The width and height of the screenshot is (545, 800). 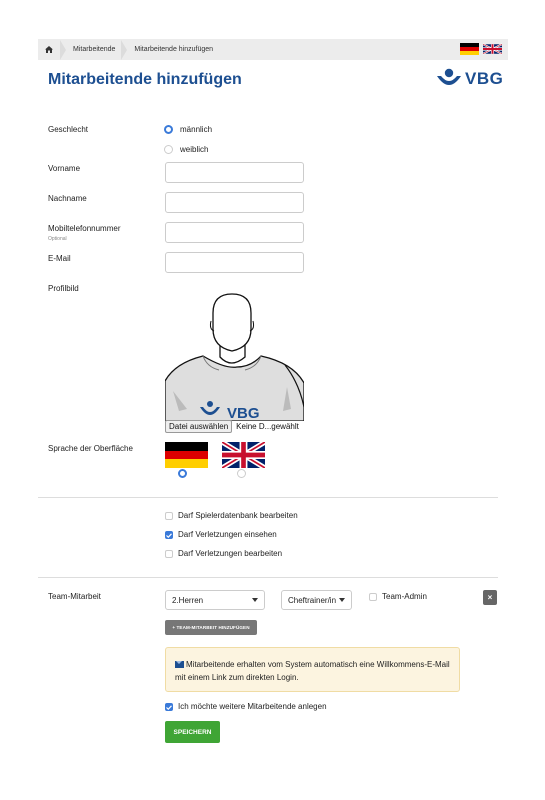 What do you see at coordinates (57, 239) in the screenshot?
I see `mobile-optional-hint: Optional` at bounding box center [57, 239].